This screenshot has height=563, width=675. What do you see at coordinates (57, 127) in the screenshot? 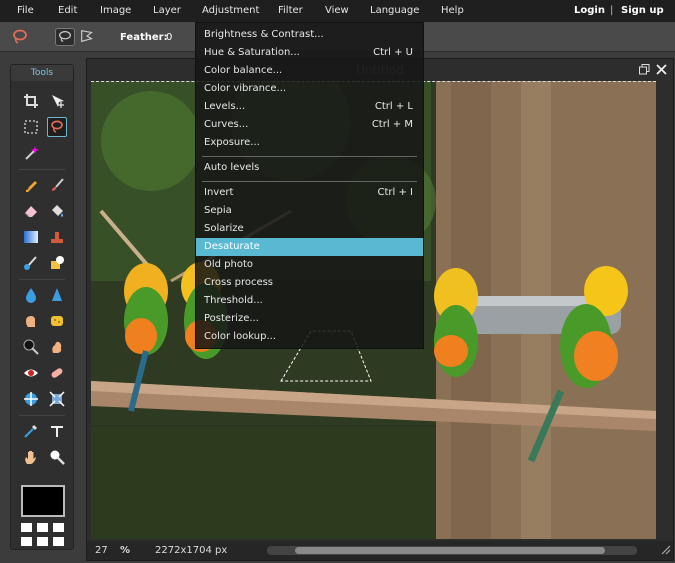
I see `lasso-tool-icon` at bounding box center [57, 127].